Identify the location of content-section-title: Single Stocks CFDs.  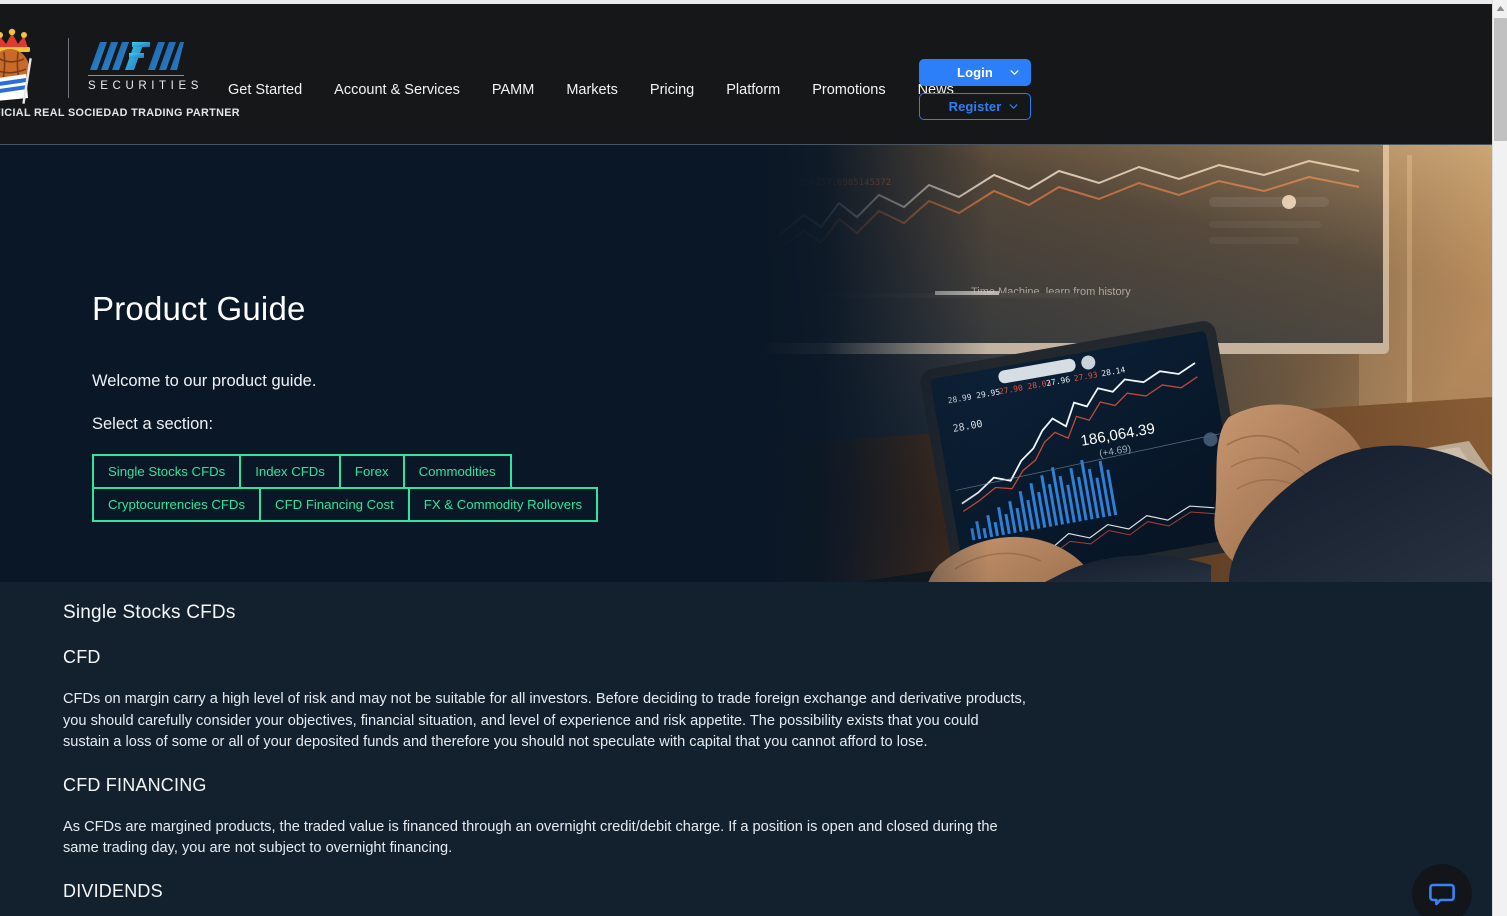
(149, 612).